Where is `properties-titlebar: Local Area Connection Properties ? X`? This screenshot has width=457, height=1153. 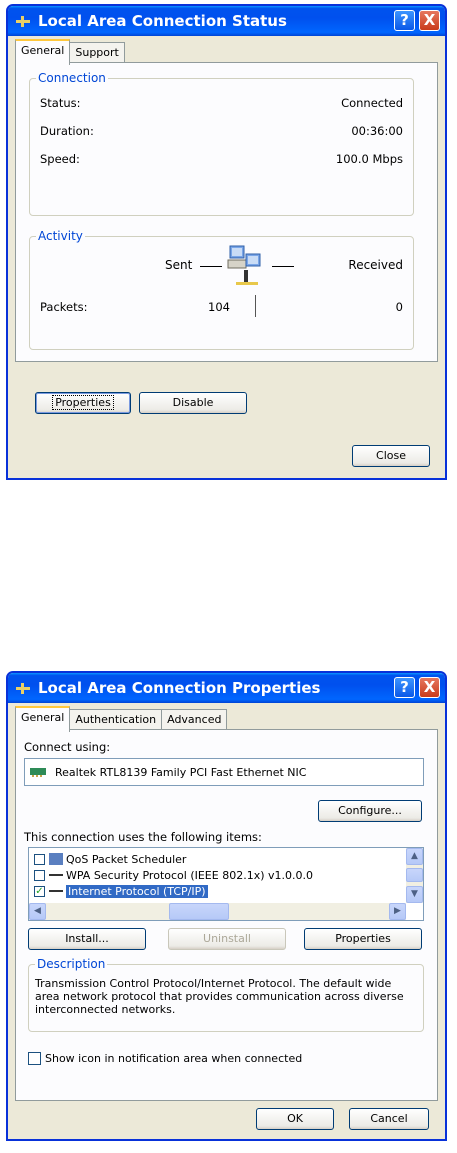 properties-titlebar: Local Area Connection Properties ? X is located at coordinates (226, 688).